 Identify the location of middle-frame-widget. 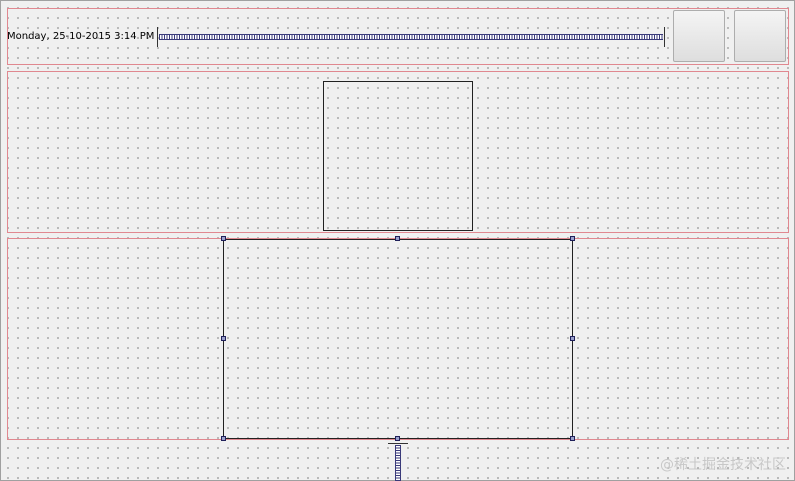
(398, 156).